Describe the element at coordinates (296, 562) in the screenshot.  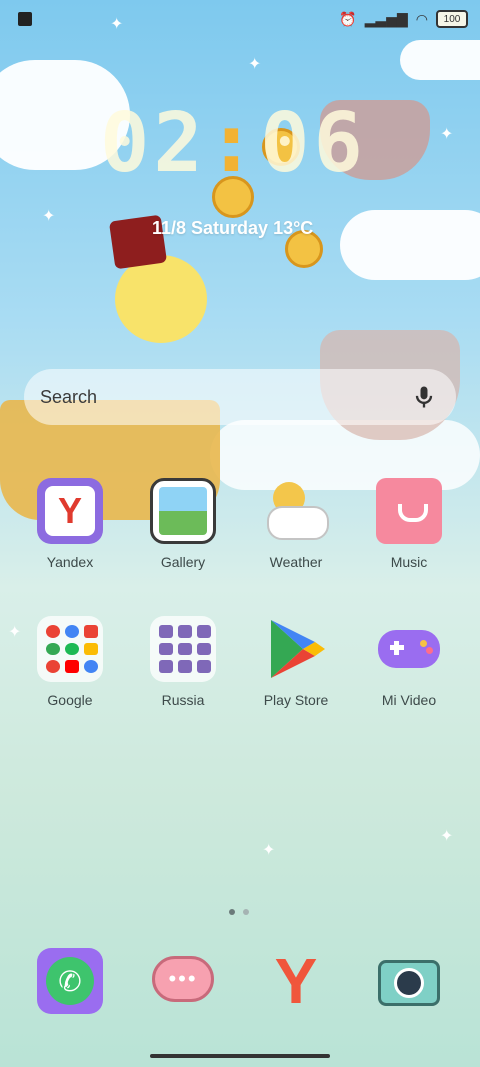
I see `app-label: Weather` at that location.